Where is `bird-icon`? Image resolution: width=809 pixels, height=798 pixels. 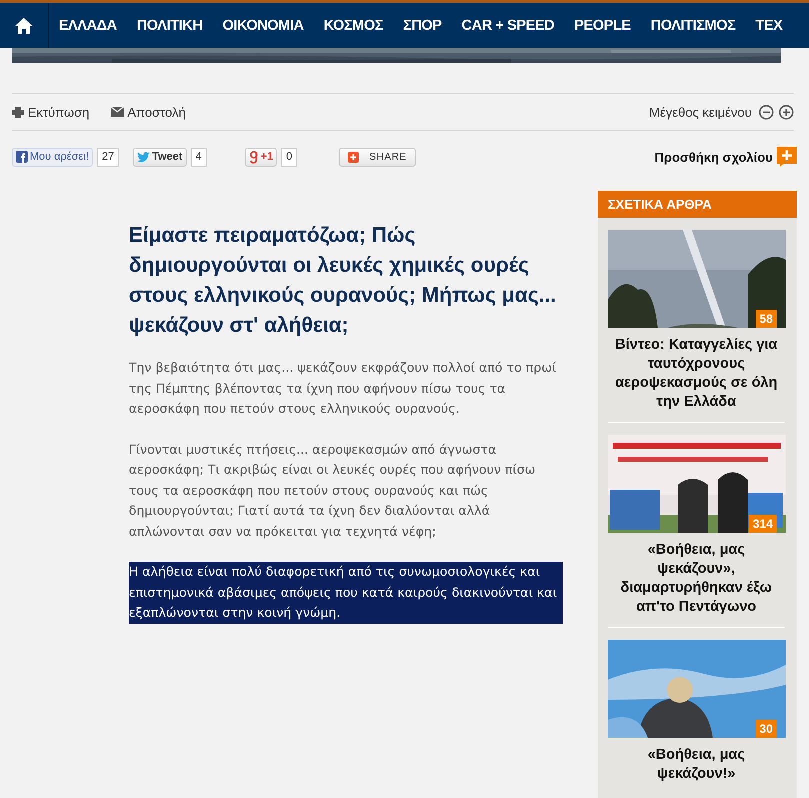
bird-icon is located at coordinates (143, 157).